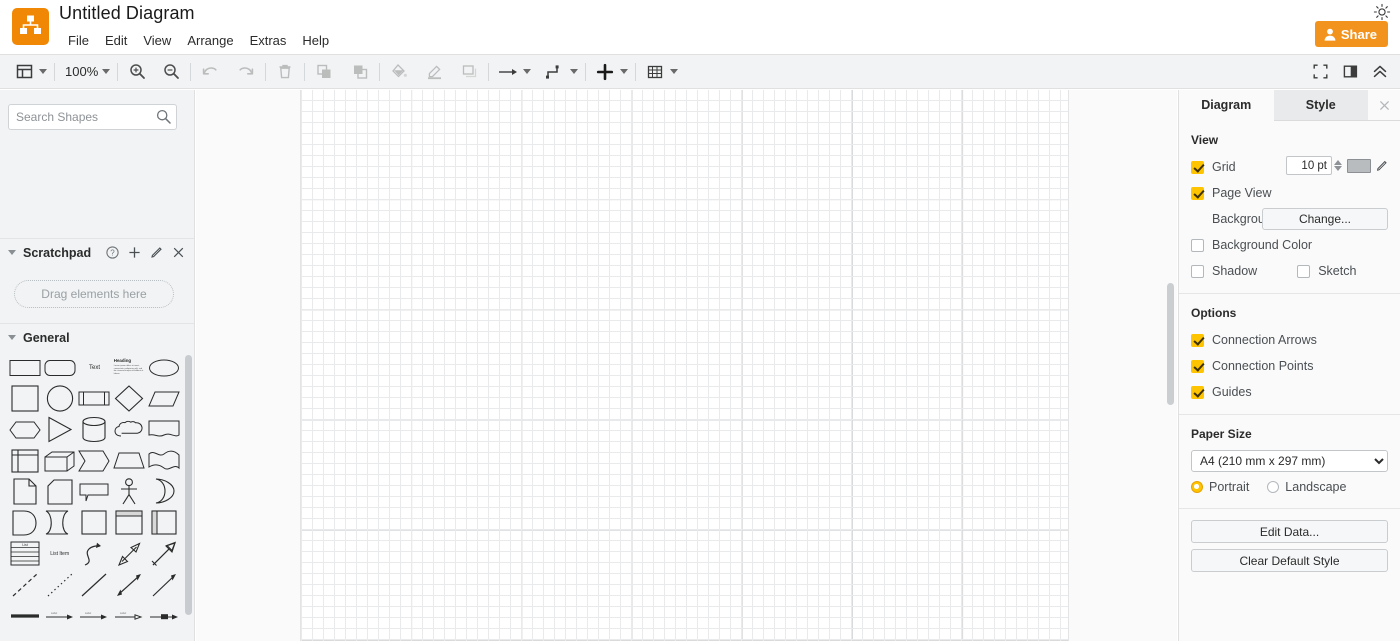 The image size is (1400, 641). What do you see at coordinates (25, 522) in the screenshot?
I see `shape-delay` at bounding box center [25, 522].